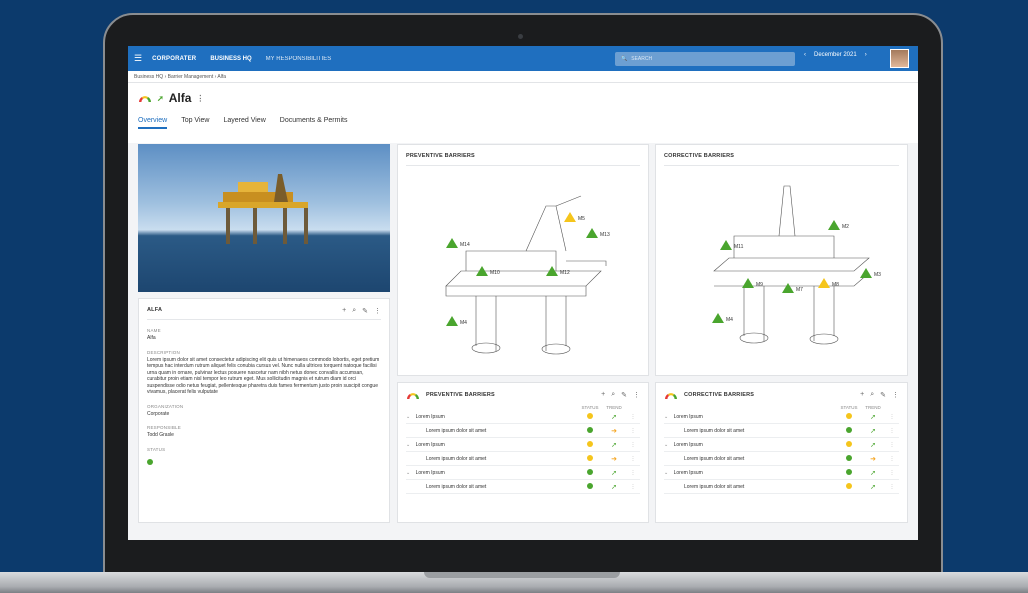 This screenshot has width=1028, height=593. I want to click on marker-m7: M7, so click(799, 290).